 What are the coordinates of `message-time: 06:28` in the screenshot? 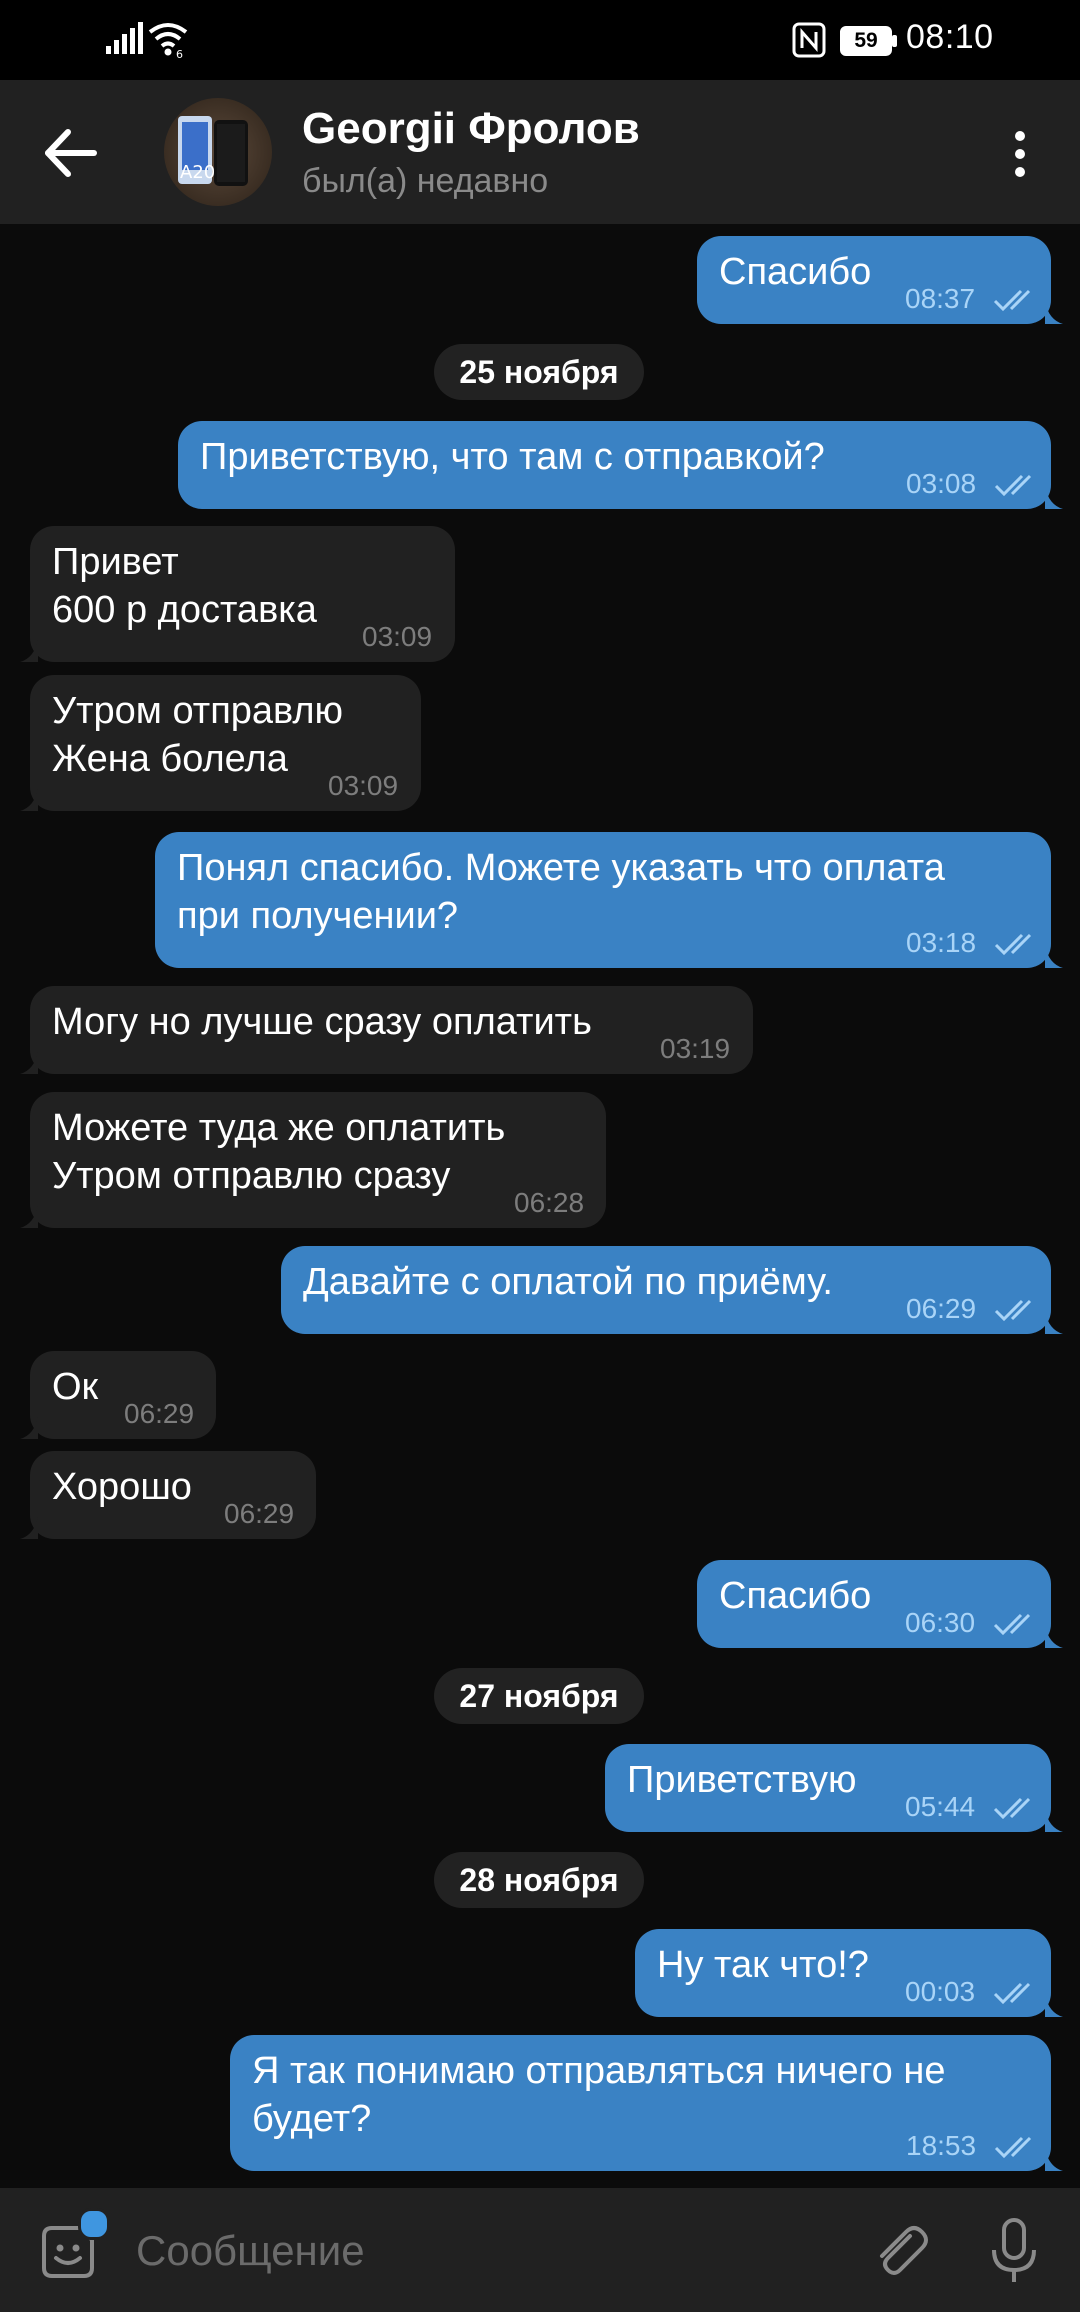 It's located at (549, 1202).